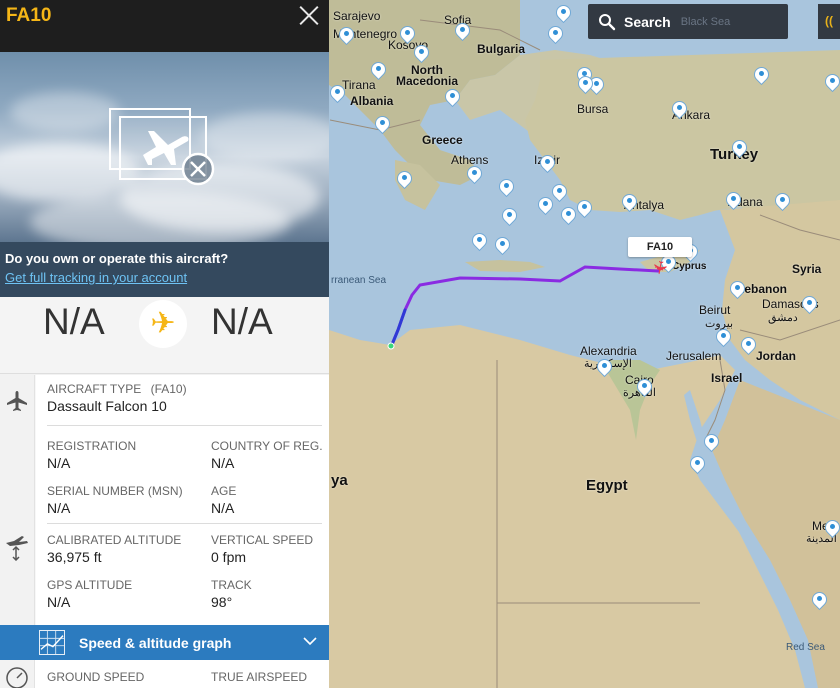 The height and width of the screenshot is (688, 840). I want to click on aircraft-photo, so click(164, 147).